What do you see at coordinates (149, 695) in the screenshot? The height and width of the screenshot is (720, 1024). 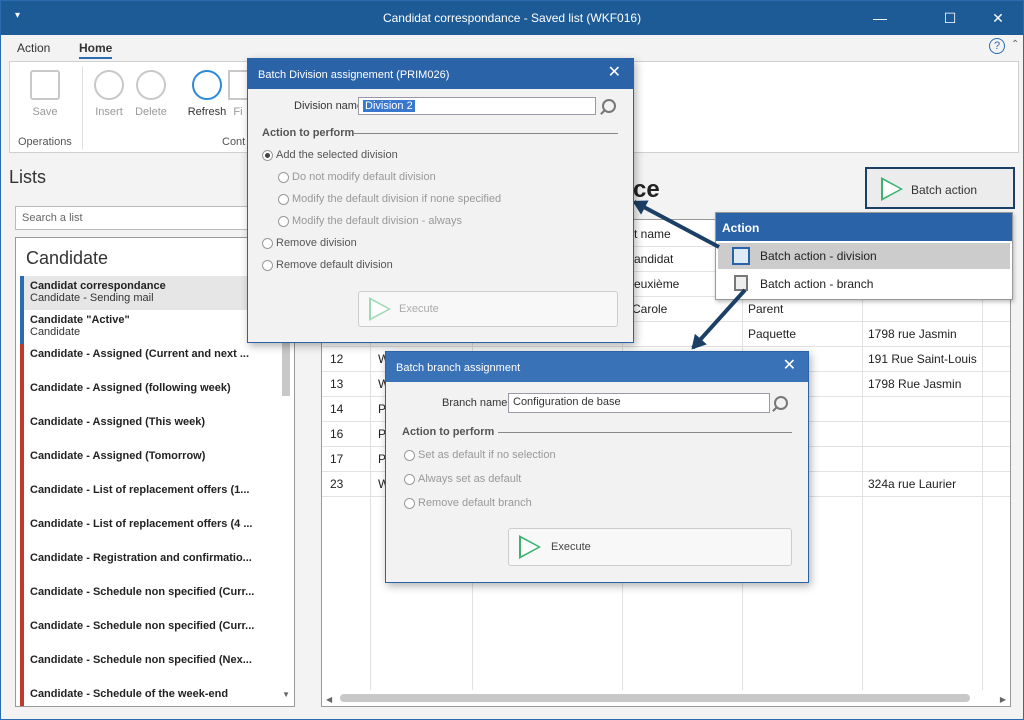 I see `list-item: Candidate - Schedule of the week-end` at bounding box center [149, 695].